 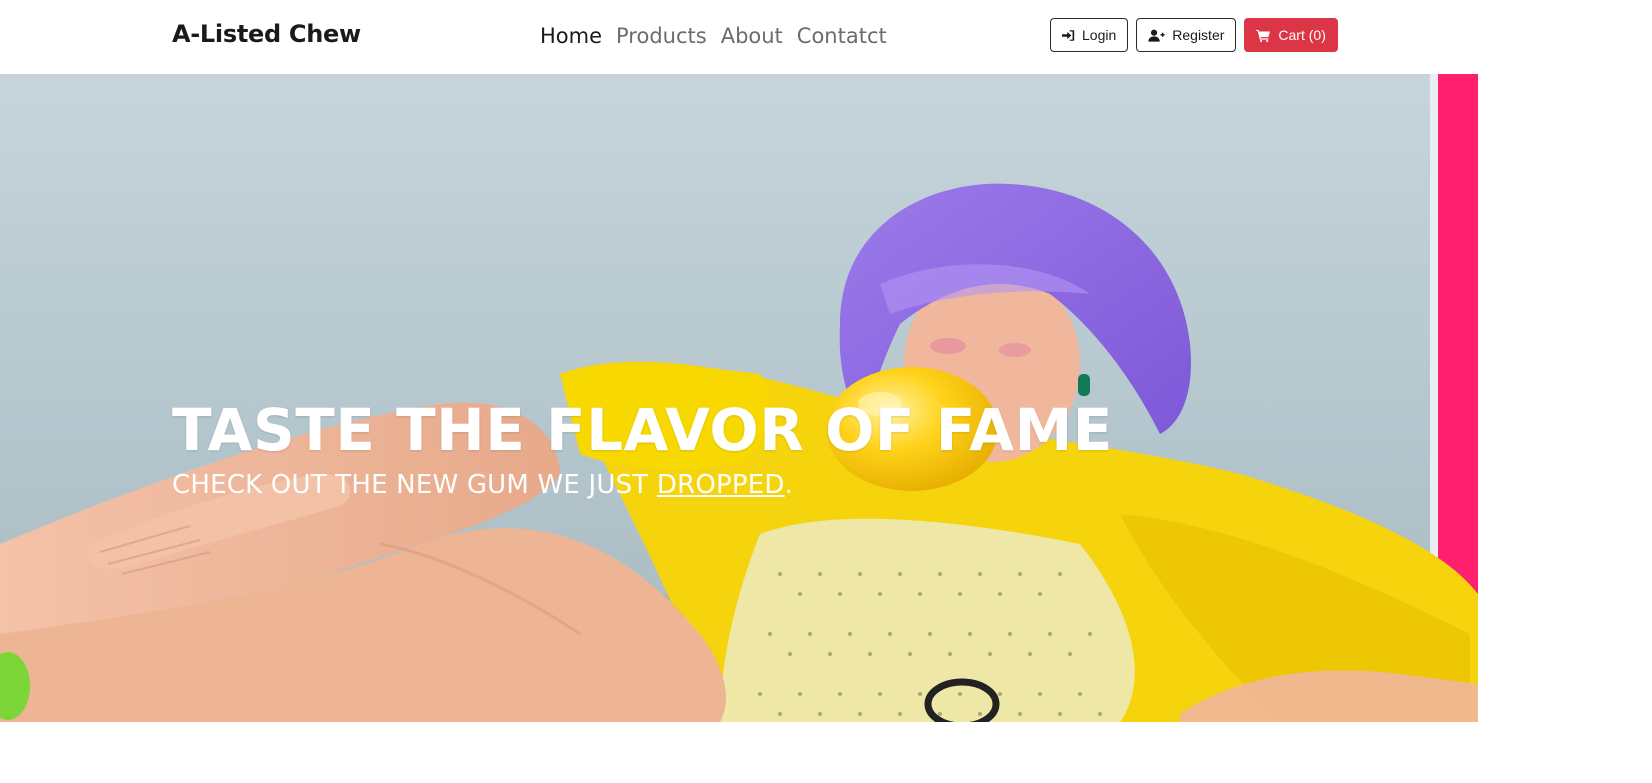 I want to click on user-plus-icon, so click(x=1156, y=35).